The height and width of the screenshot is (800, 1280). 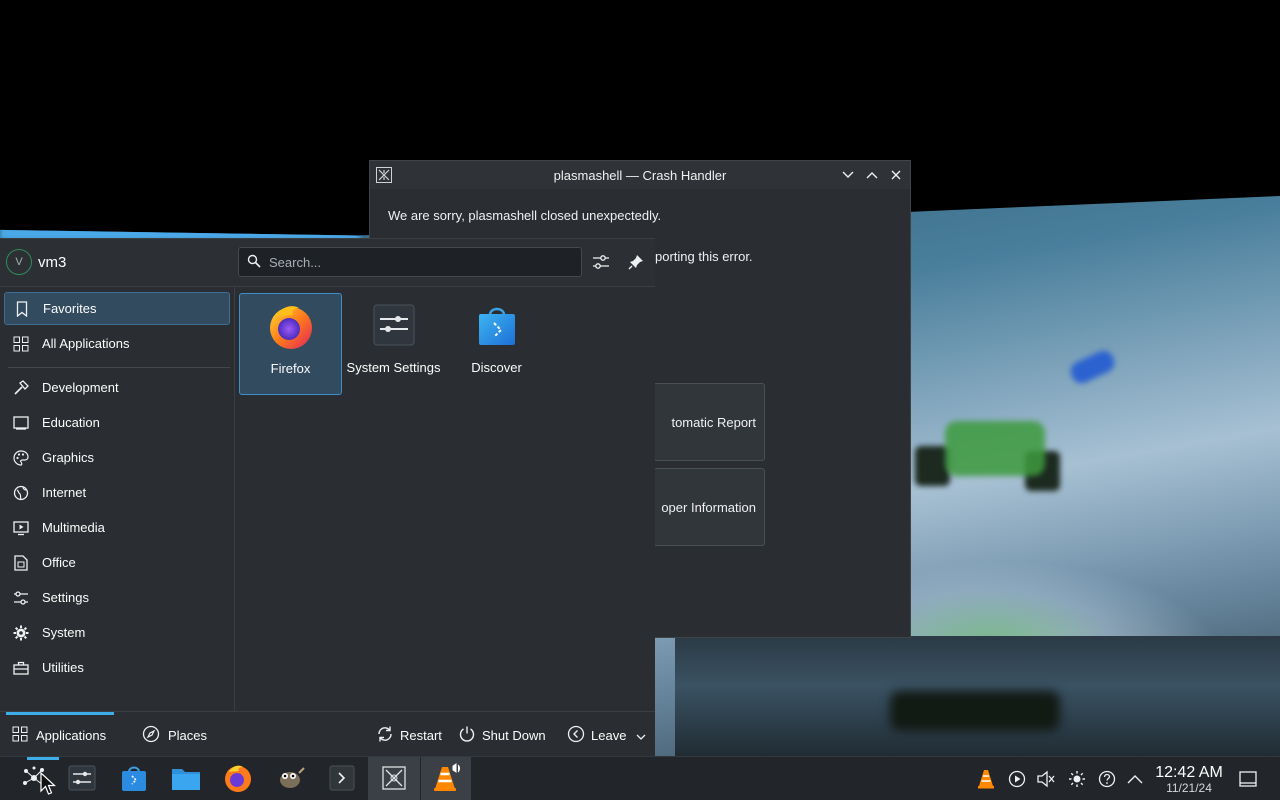 I want to click on configure-icon, so click(x=601, y=262).